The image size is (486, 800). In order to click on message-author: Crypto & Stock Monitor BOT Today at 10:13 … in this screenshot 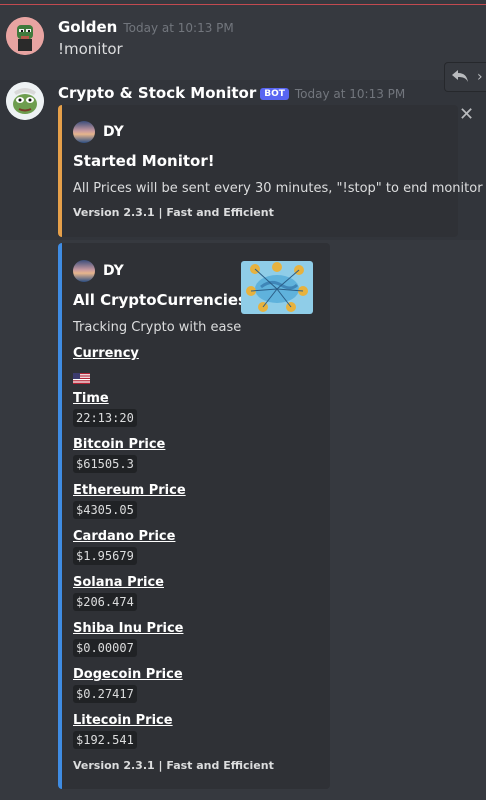, I will do `click(231, 93)`.